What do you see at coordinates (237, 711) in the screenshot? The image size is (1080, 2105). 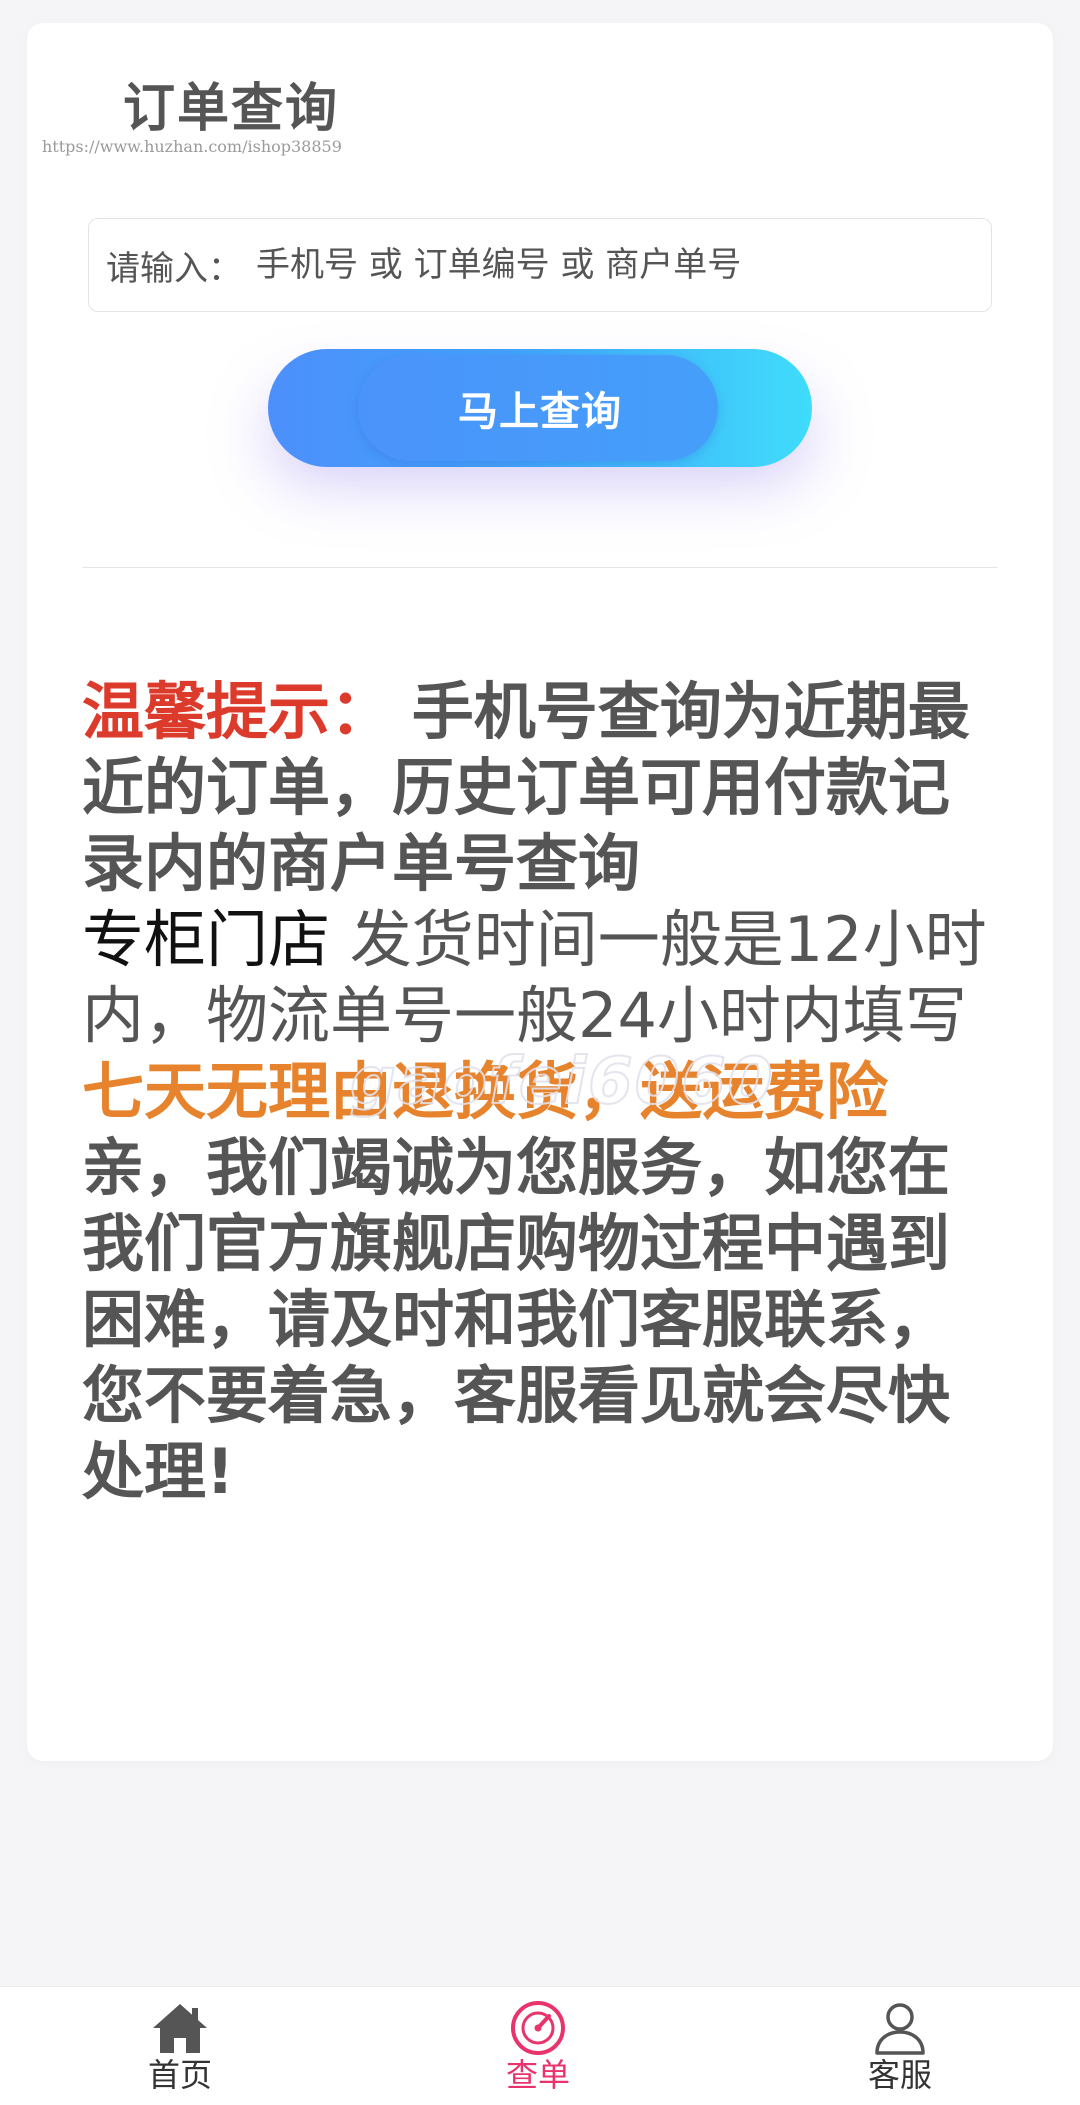 I see `tip-label: 温馨提示：` at bounding box center [237, 711].